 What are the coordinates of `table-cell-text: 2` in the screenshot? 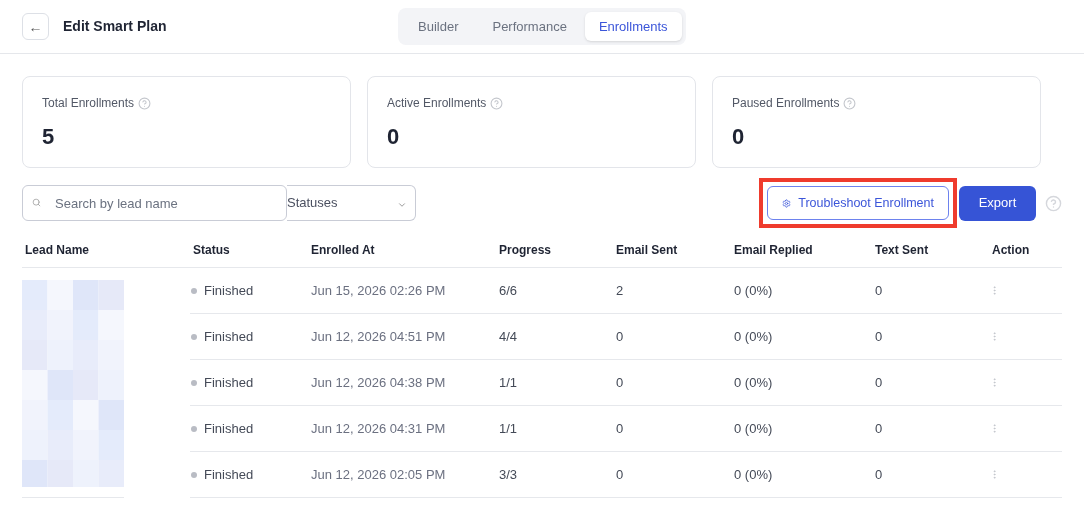 It's located at (620, 290).